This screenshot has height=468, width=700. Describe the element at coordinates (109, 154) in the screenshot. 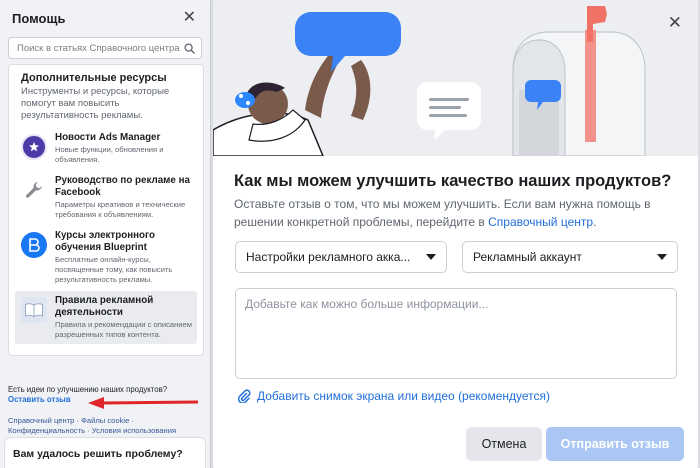

I see `resource-desc: Новые функции, обновления и объявления.` at that location.